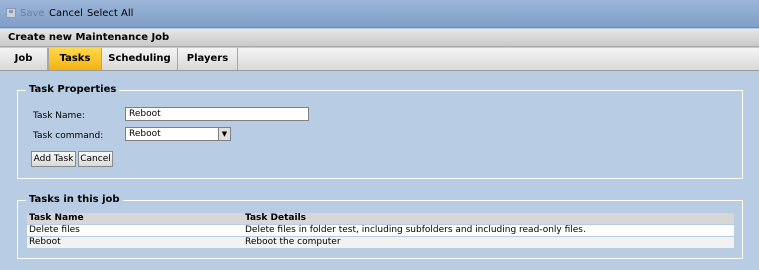 This screenshot has width=759, height=270. Describe the element at coordinates (32, 13) in the screenshot. I see `save-button: Save` at that location.